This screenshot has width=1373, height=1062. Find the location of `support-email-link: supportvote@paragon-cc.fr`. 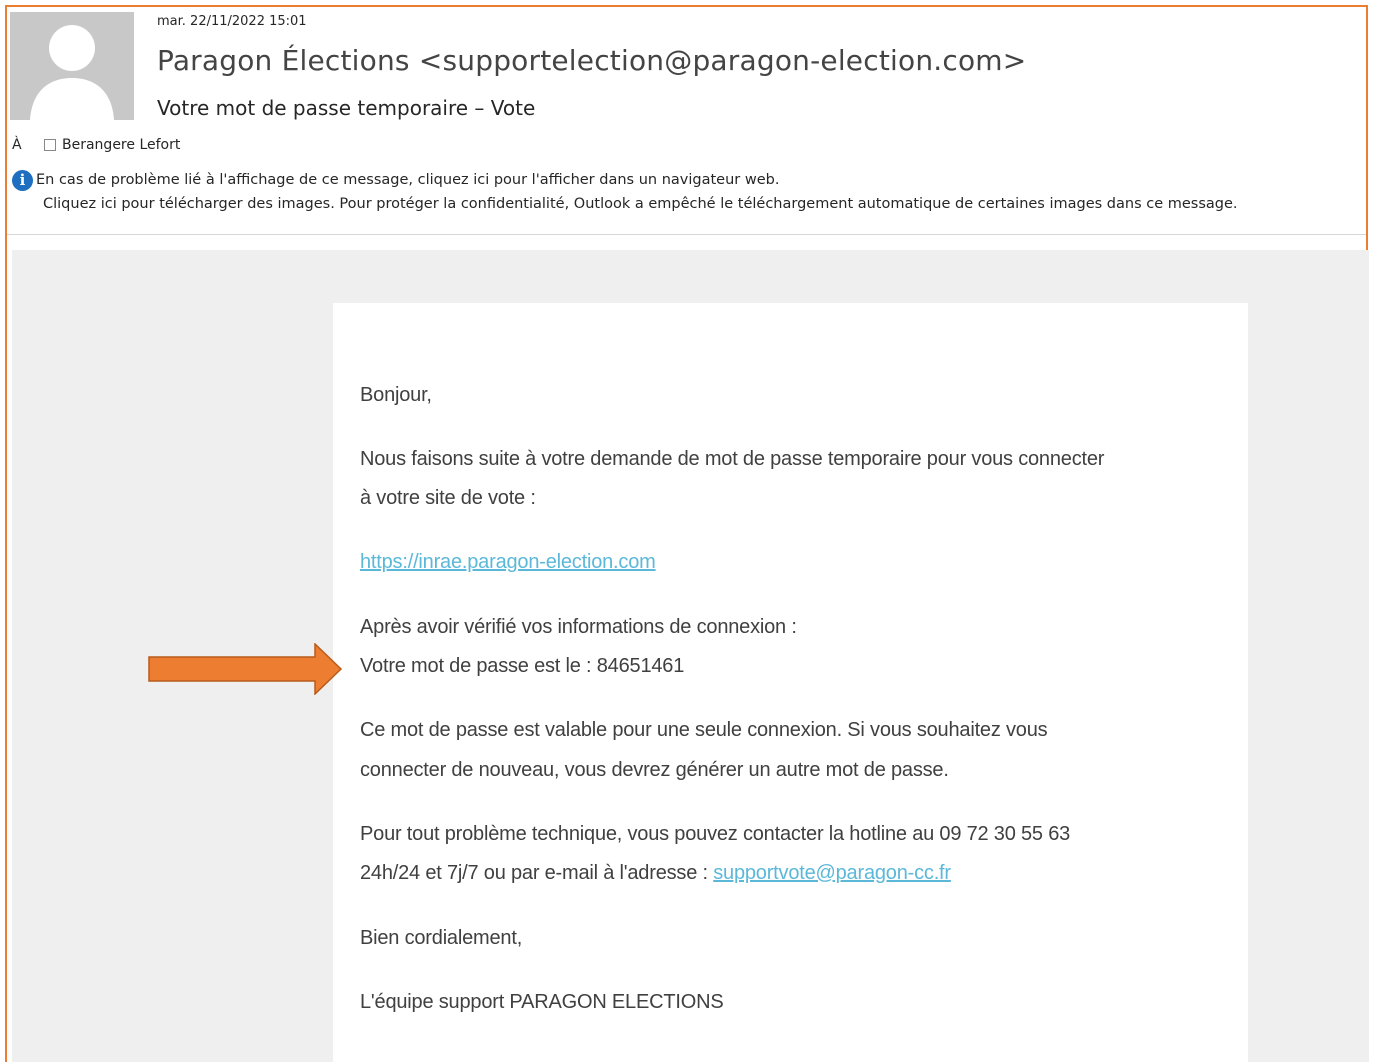

support-email-link: supportvote@paragon-cc.fr is located at coordinates (832, 873).